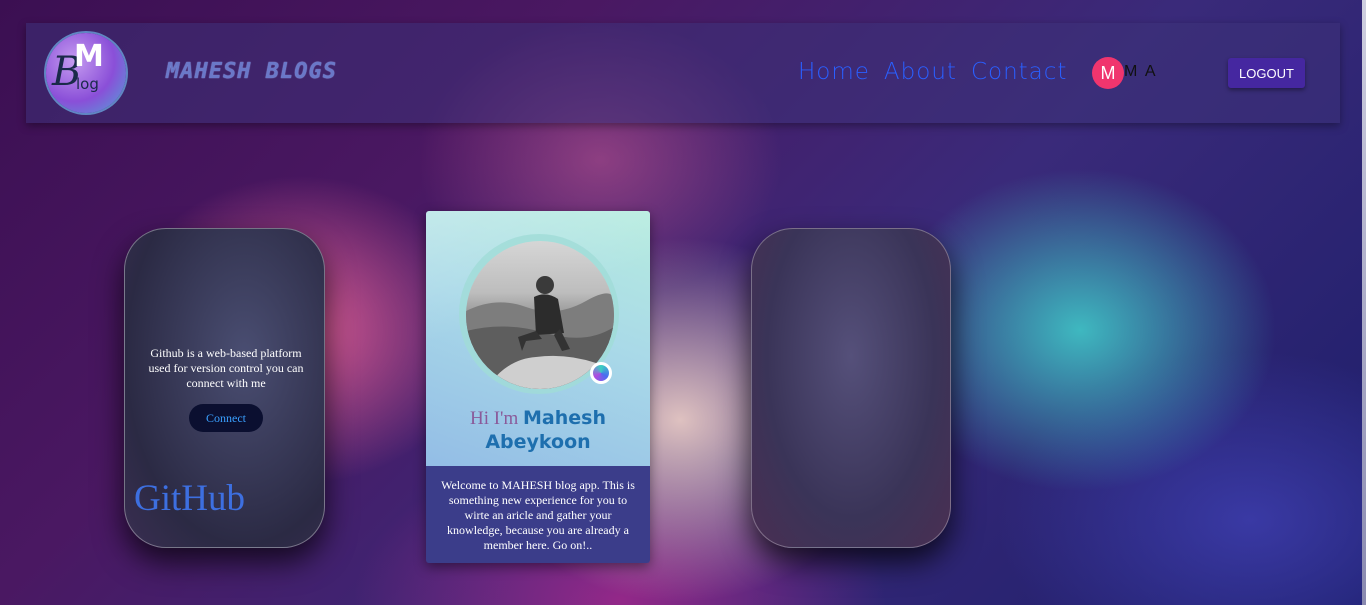 The image size is (1366, 605). Describe the element at coordinates (1266, 73) in the screenshot. I see `logout-button: LOGOUT` at that location.